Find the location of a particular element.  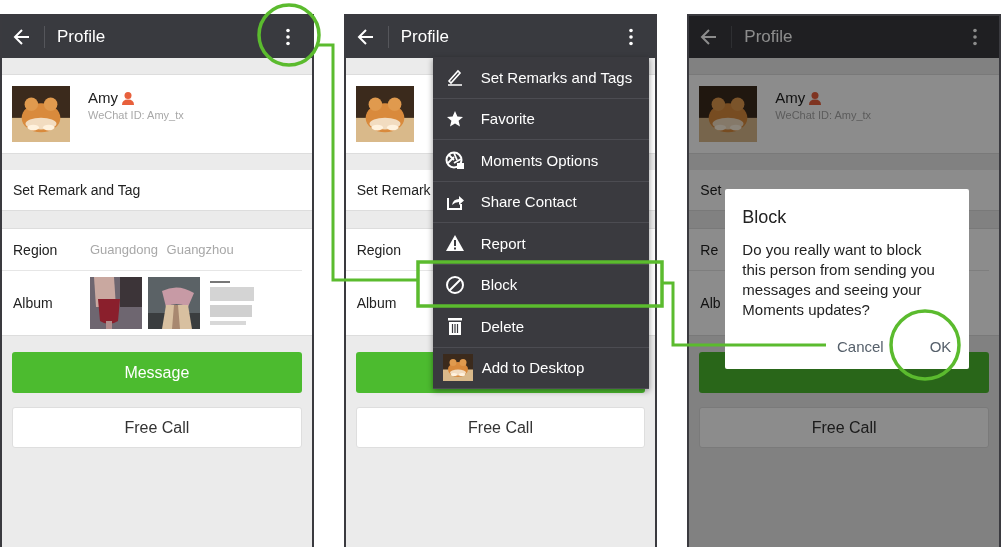

warning-icon is located at coordinates (454, 243).